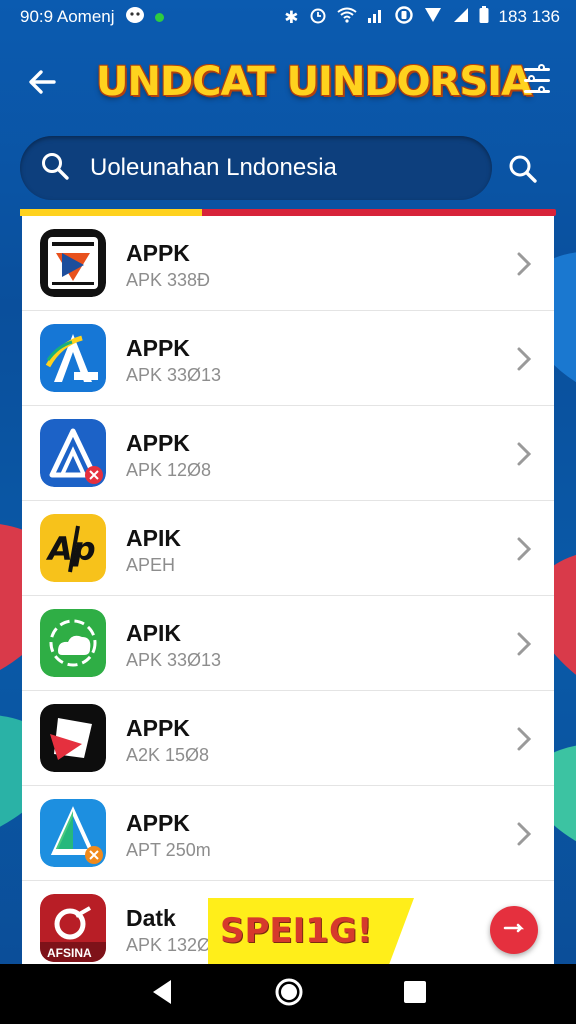 This screenshot has width=576, height=1024. Describe the element at coordinates (73, 263) in the screenshot. I see `video-app-icon` at that location.